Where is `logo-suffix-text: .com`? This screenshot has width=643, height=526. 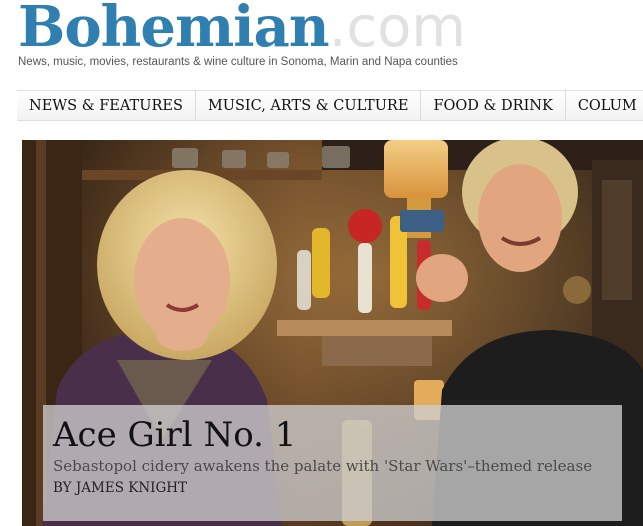
logo-suffix-text: .com is located at coordinates (397, 30).